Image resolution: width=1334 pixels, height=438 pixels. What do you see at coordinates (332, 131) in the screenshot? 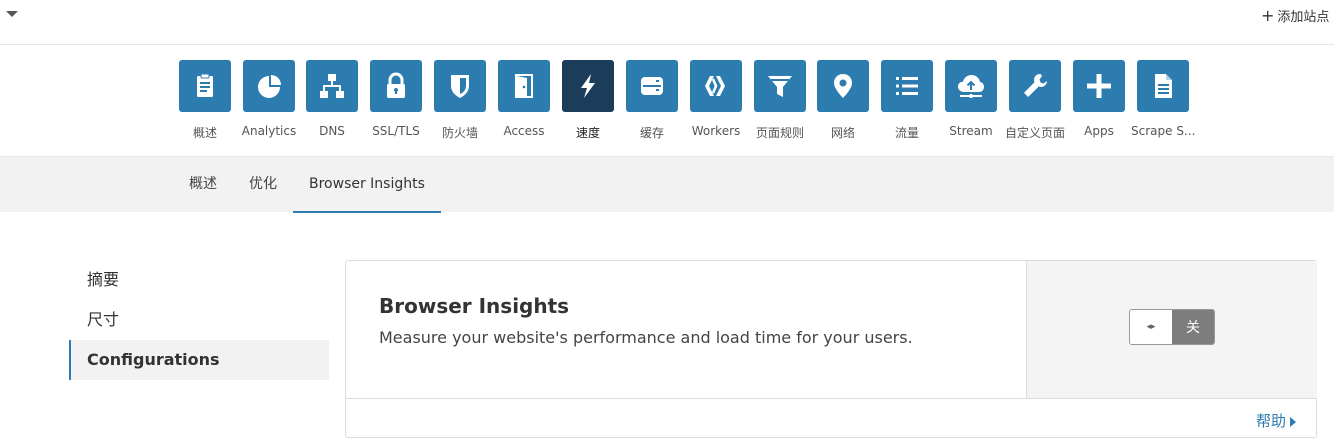
I see `app-label: DNS` at bounding box center [332, 131].